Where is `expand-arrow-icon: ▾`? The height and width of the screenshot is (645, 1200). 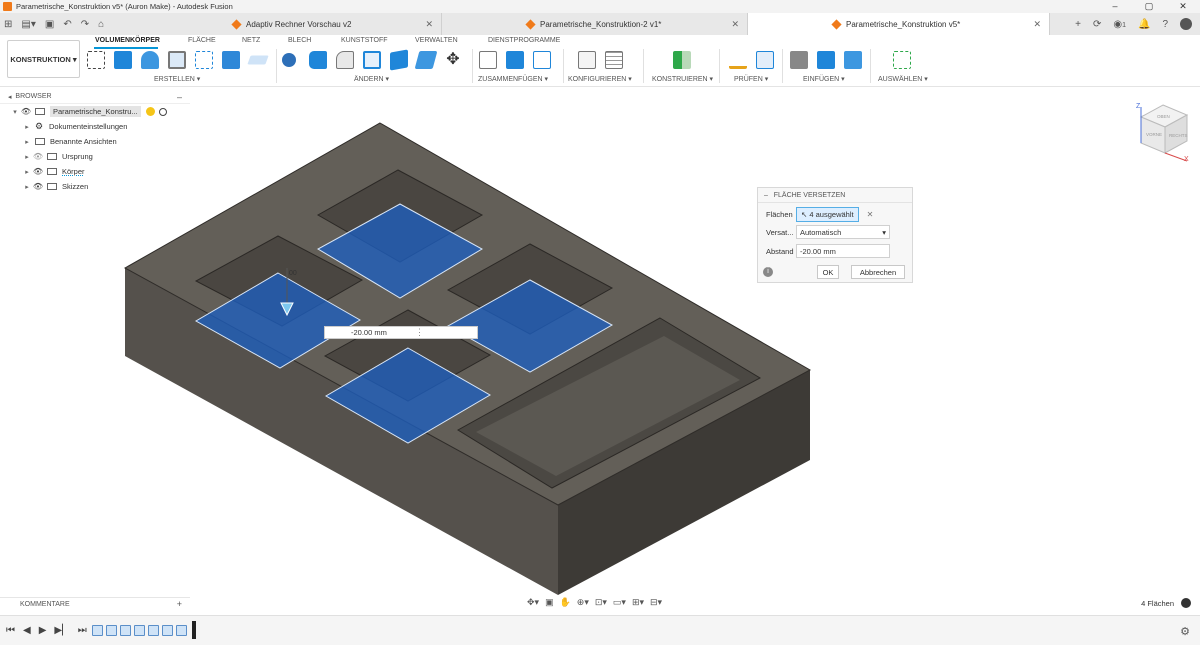 expand-arrow-icon: ▾ is located at coordinates (15, 112).